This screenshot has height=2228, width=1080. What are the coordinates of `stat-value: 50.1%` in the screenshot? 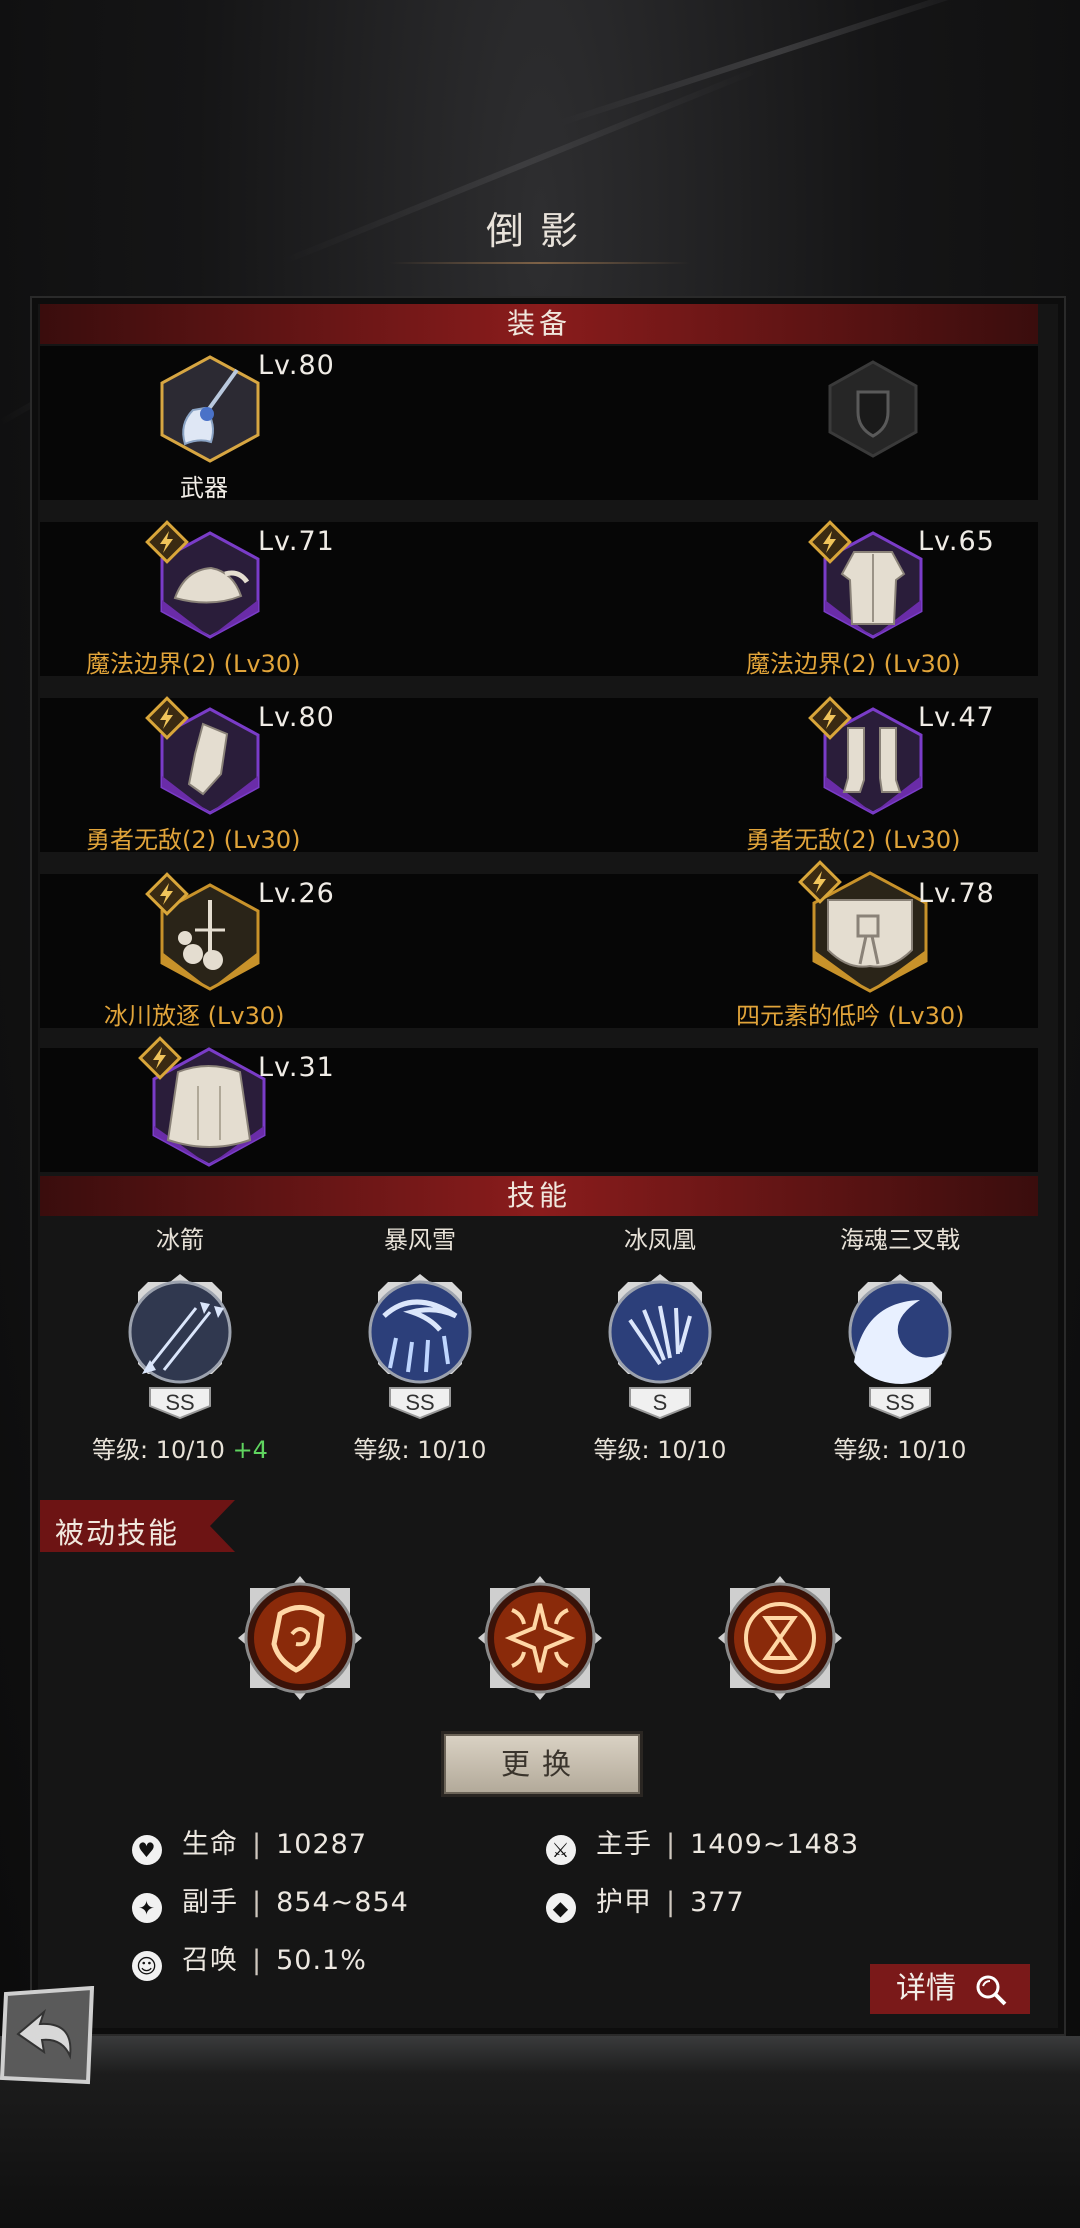 It's located at (321, 1960).